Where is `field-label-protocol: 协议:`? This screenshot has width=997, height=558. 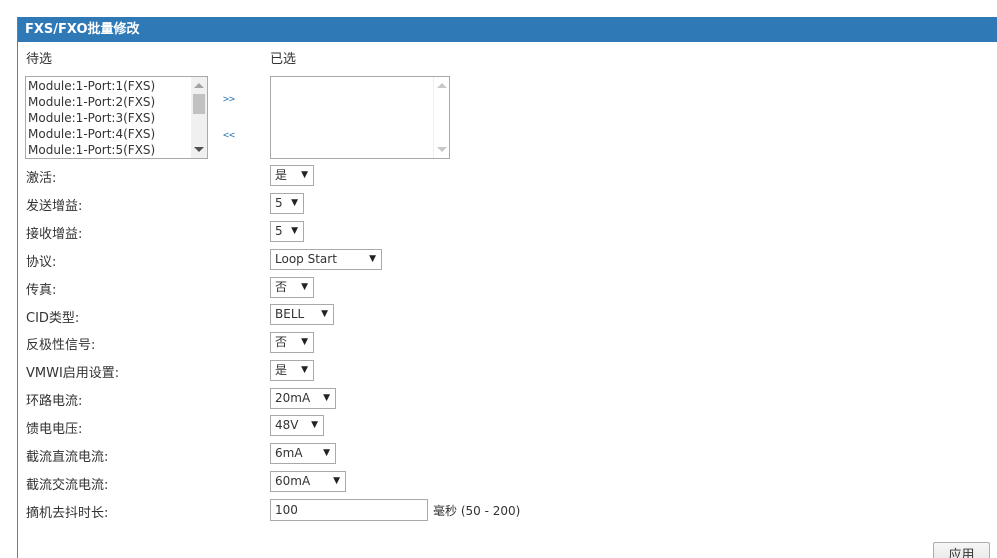
field-label-protocol: 协议: is located at coordinates (41, 262).